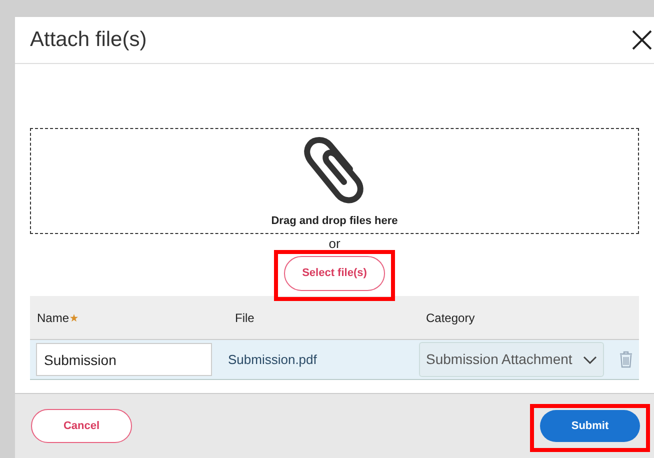 This screenshot has width=654, height=458. I want to click on column-header: Name, so click(53, 318).